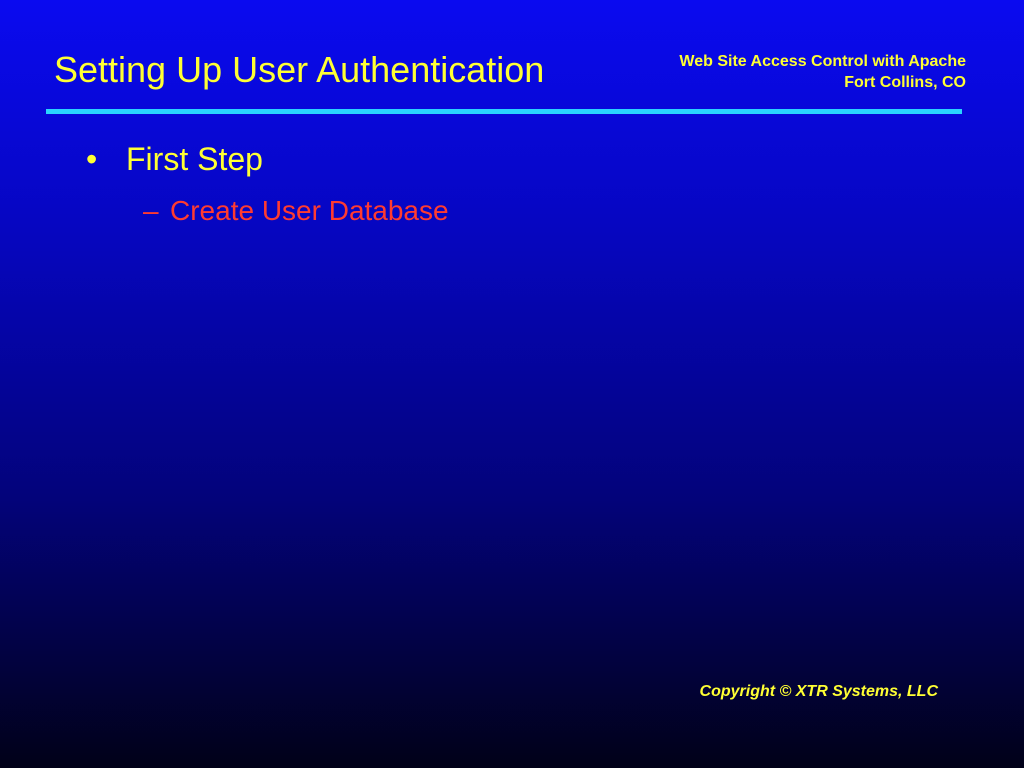 The height and width of the screenshot is (768, 1024). Describe the element at coordinates (905, 82) in the screenshot. I see `header-location: Fort Collins, CO` at that location.